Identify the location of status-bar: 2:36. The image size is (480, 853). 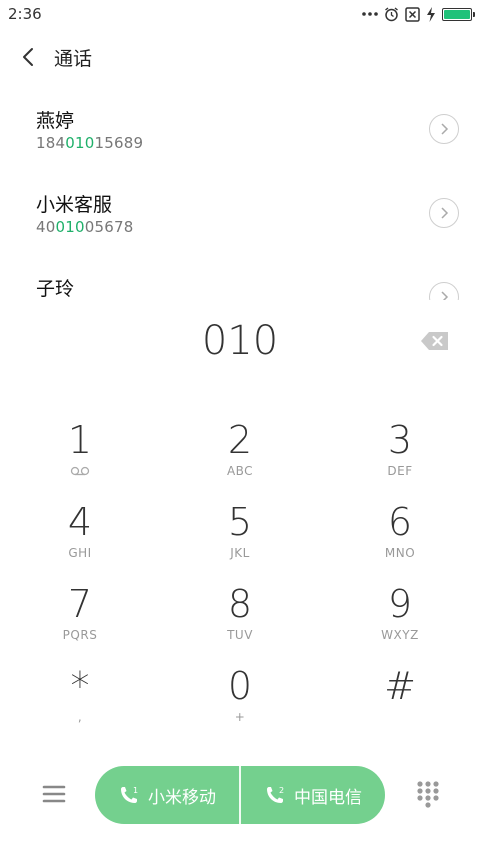
(240, 14).